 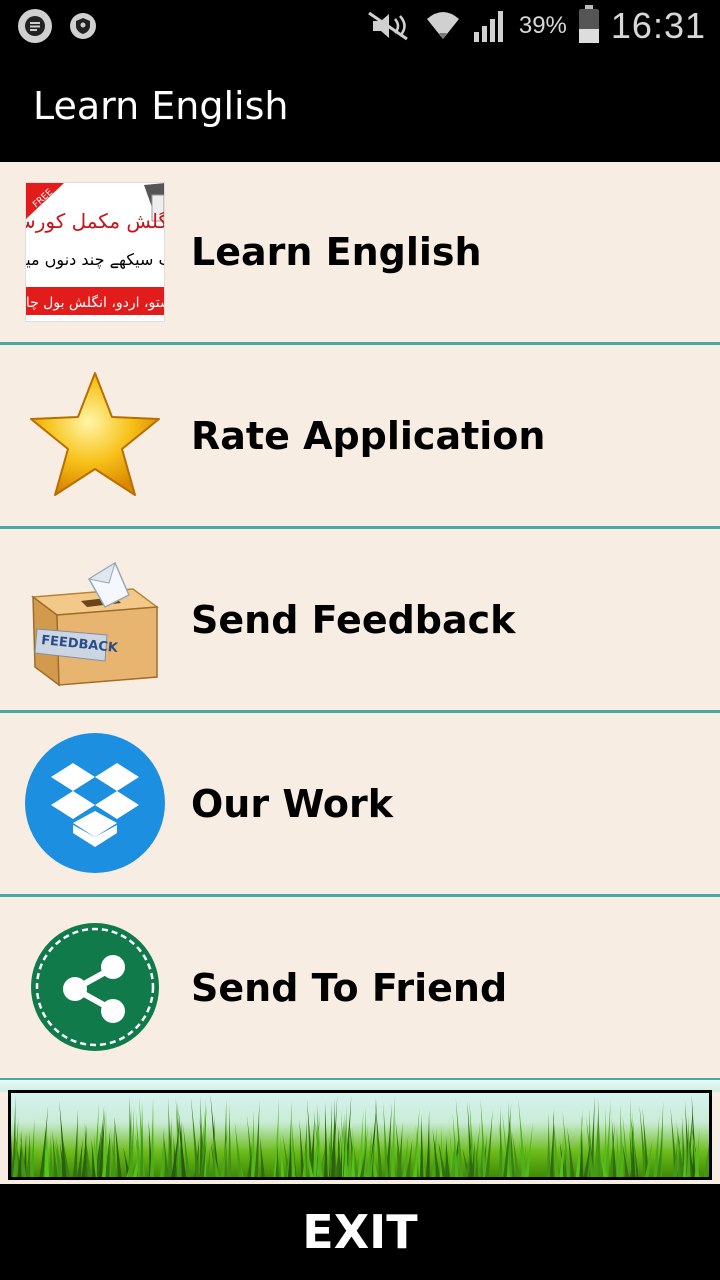 I want to click on menu-item-send-to-friend: Send To Friend, so click(x=360, y=989).